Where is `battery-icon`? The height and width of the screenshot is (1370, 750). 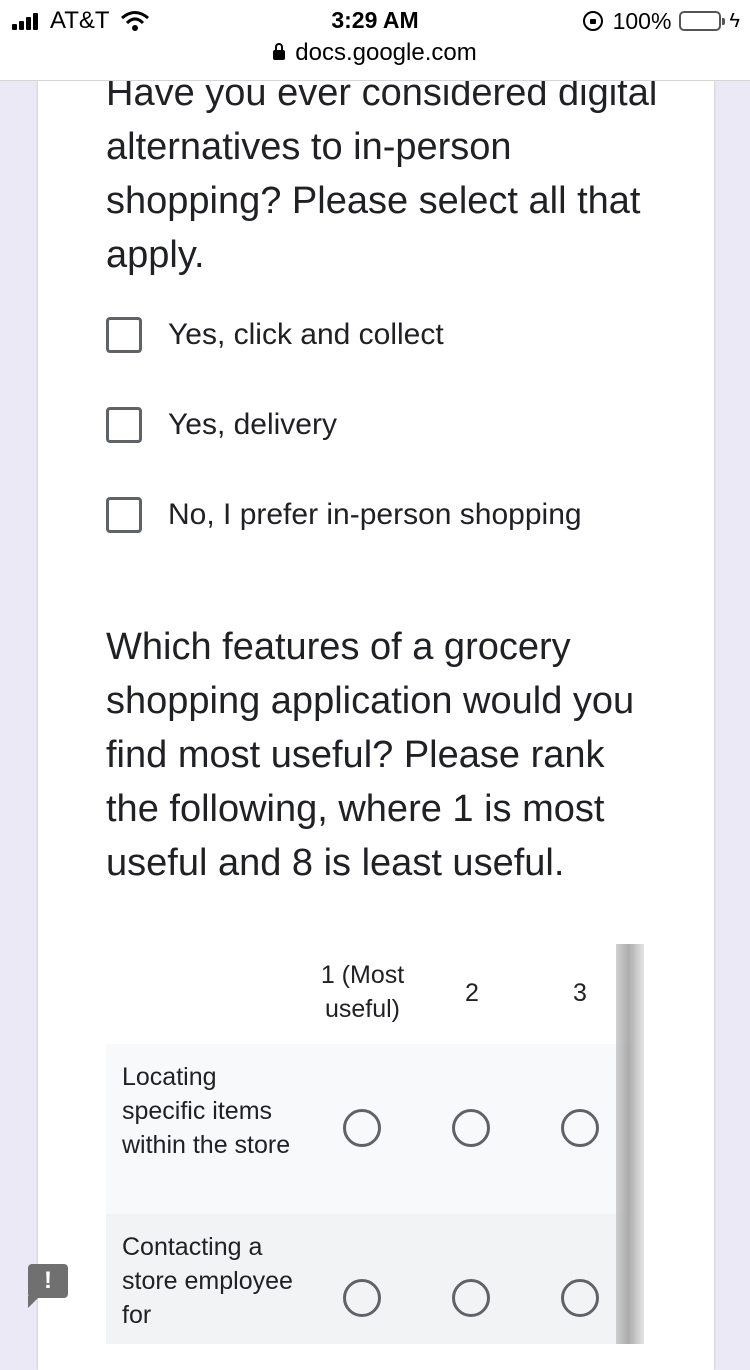 battery-icon is located at coordinates (702, 21).